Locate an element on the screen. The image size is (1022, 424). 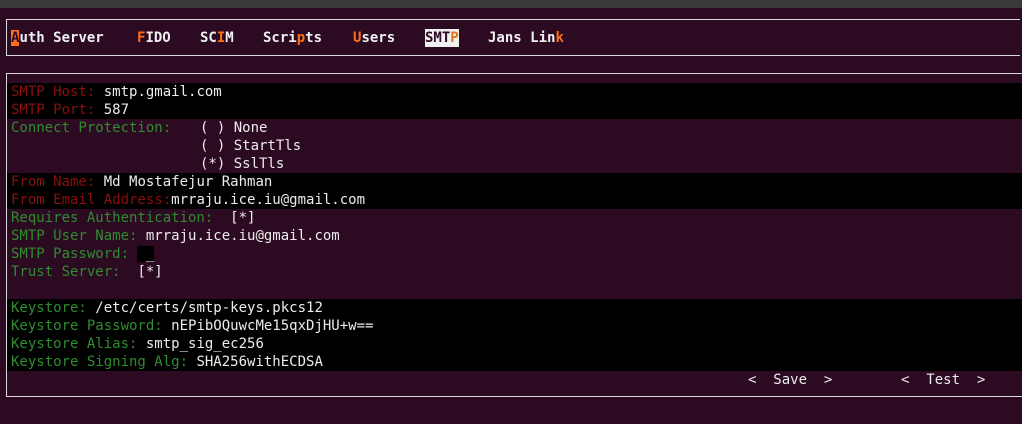
tab-users: Users is located at coordinates (374, 38).